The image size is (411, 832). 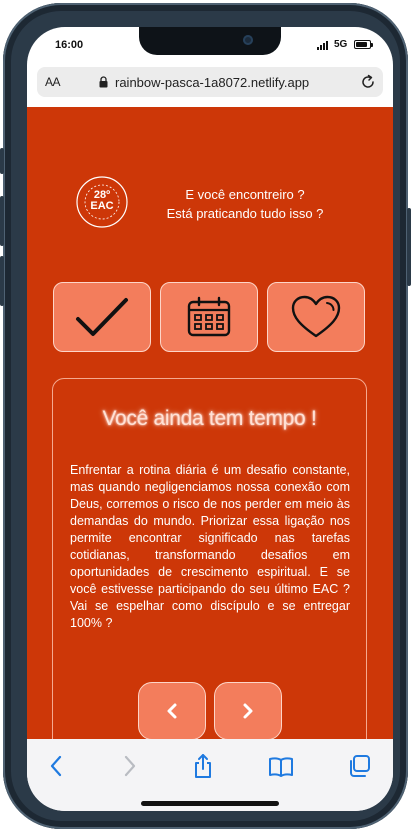 I want to click on next-button, so click(x=248, y=711).